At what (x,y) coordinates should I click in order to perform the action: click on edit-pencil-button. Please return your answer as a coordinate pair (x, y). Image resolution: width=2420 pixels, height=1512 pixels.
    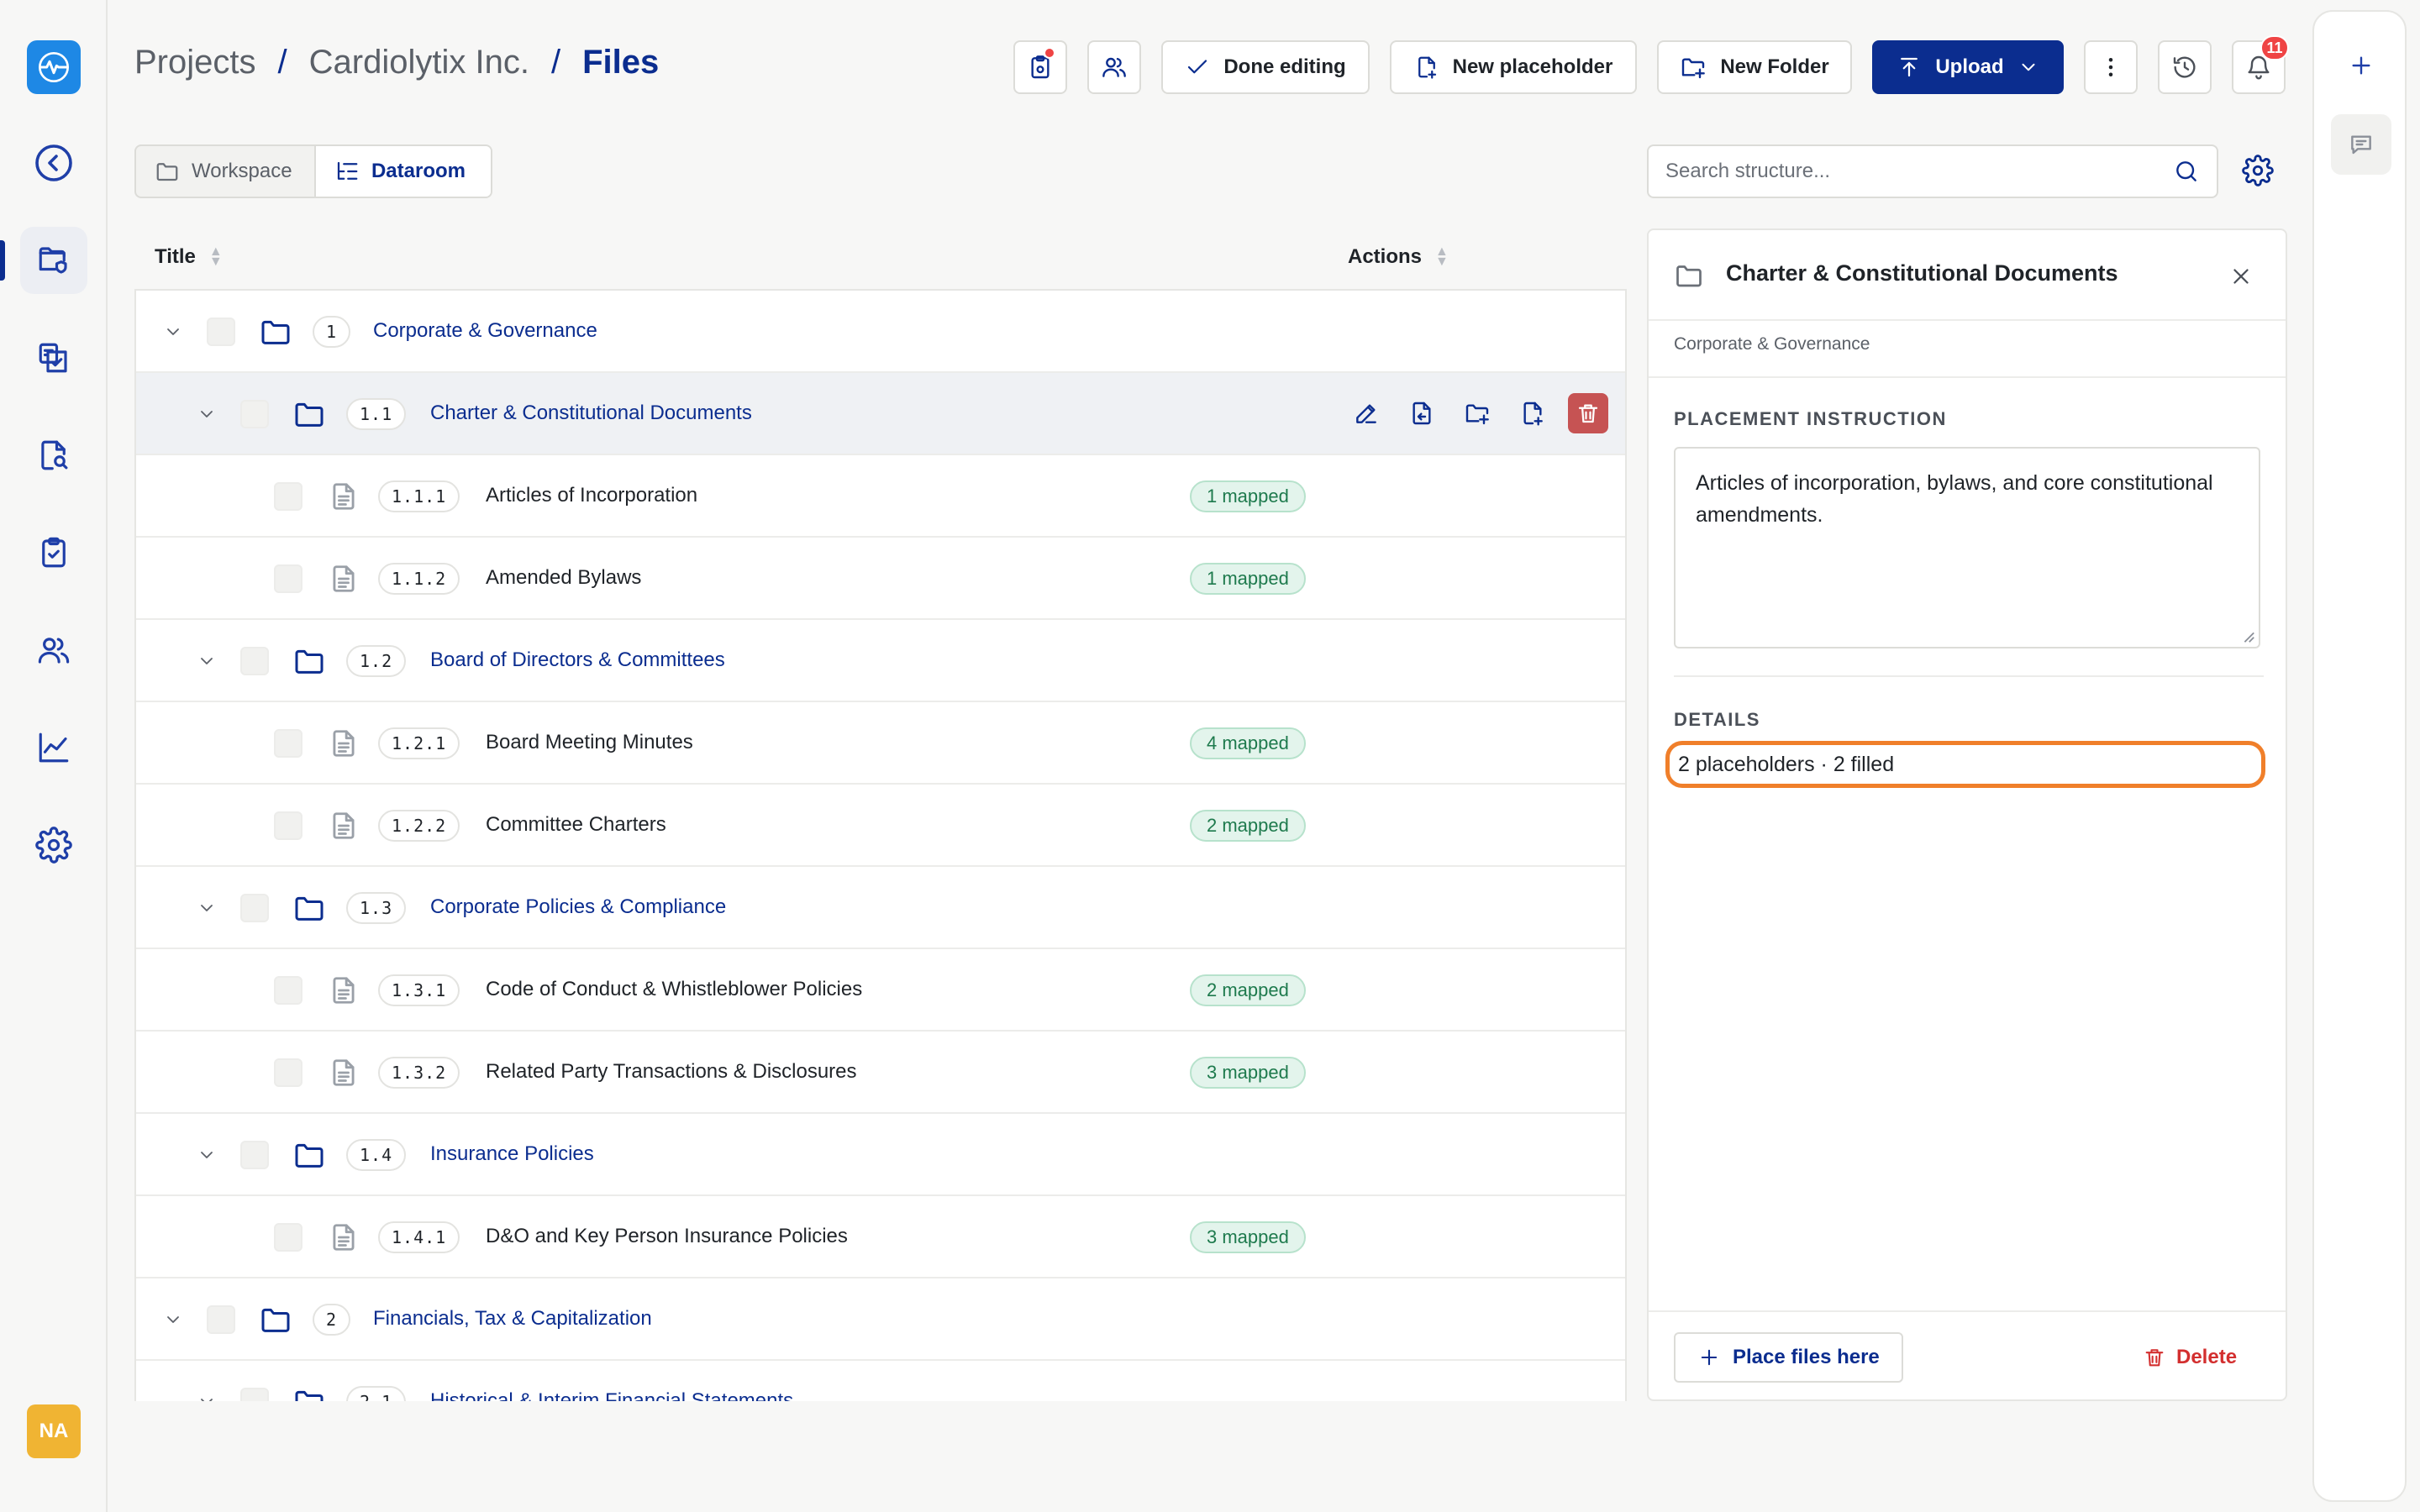
    Looking at the image, I should click on (1366, 413).